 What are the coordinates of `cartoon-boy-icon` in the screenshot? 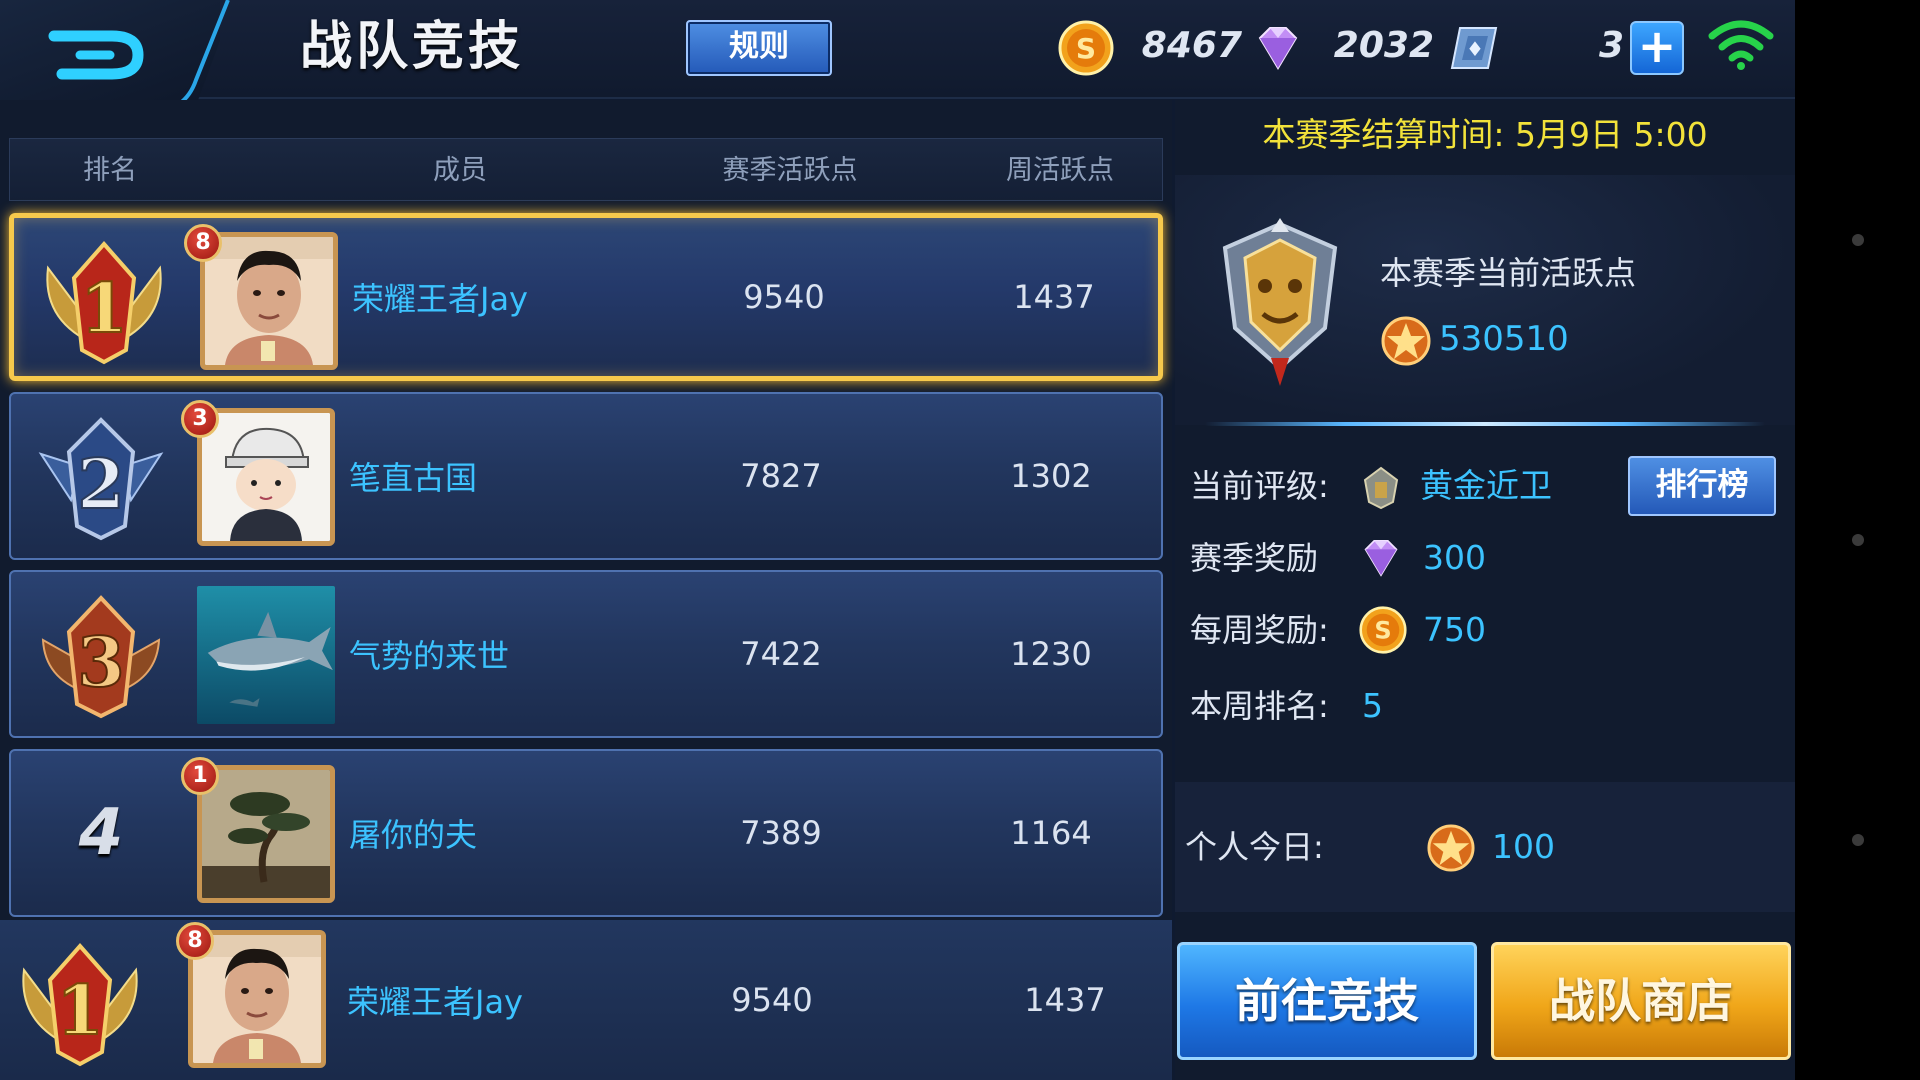 It's located at (266, 477).